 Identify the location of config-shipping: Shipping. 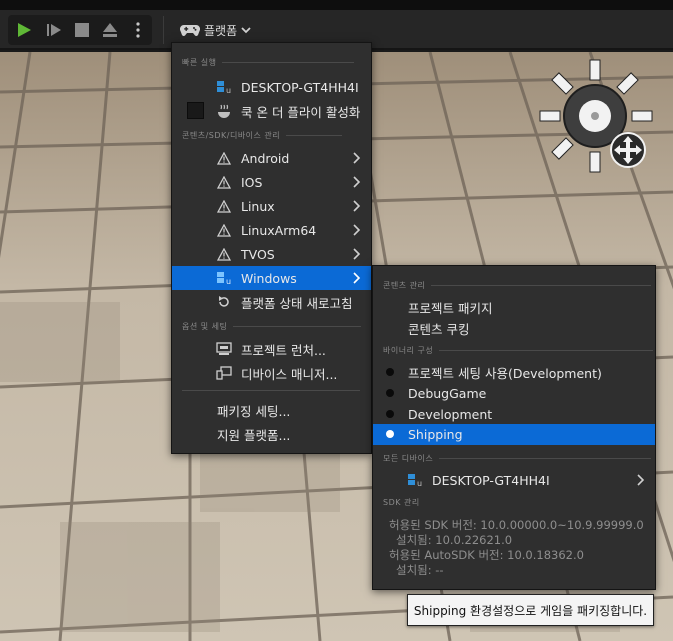
(514, 434).